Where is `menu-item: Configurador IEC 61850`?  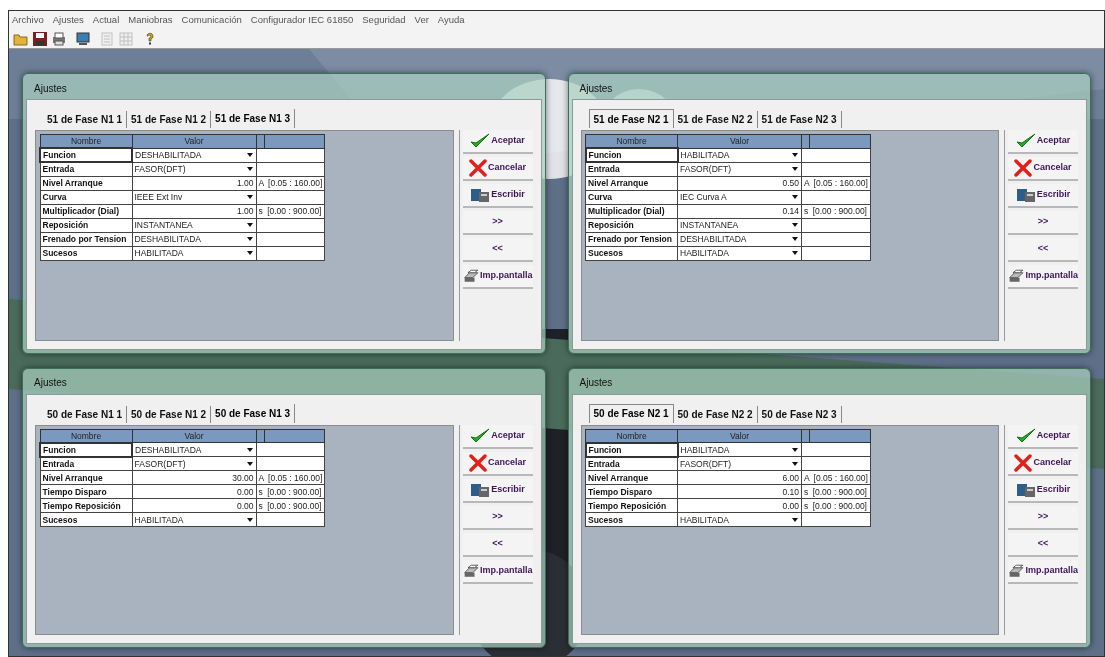
menu-item: Configurador IEC 61850 is located at coordinates (302, 20).